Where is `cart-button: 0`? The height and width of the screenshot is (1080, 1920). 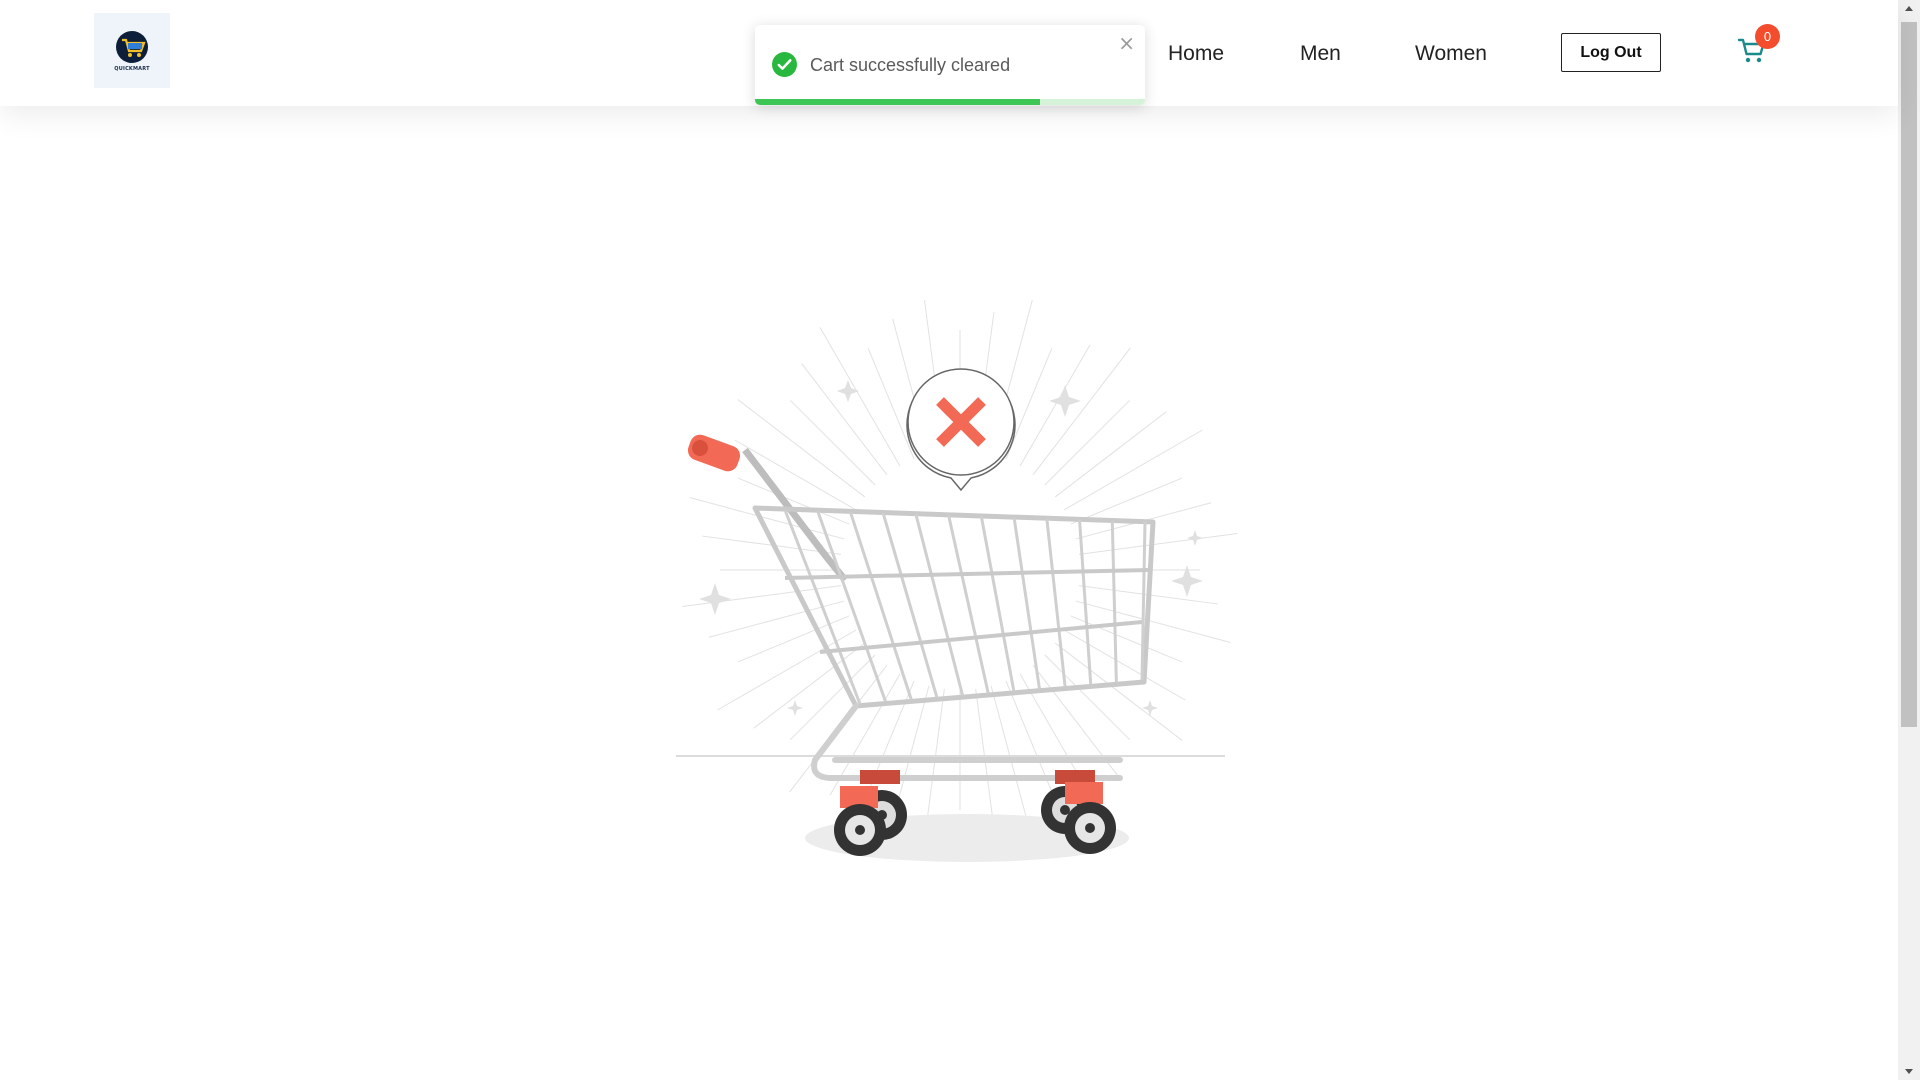
cart-button: 0 is located at coordinates (1756, 47).